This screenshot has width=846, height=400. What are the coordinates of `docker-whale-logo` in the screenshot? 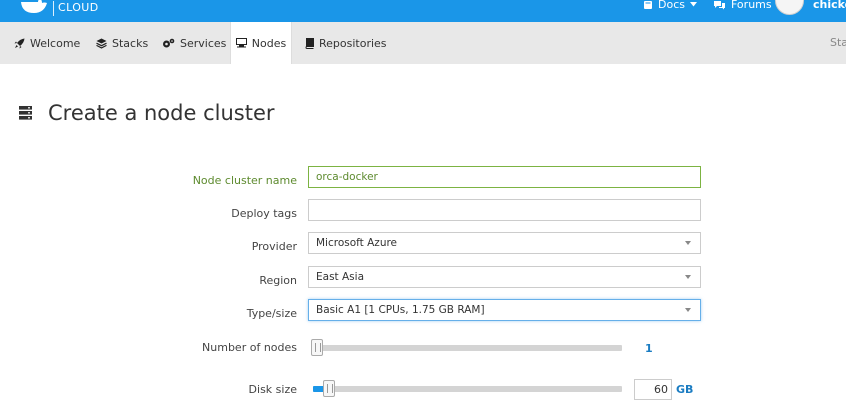 It's located at (34, 7).